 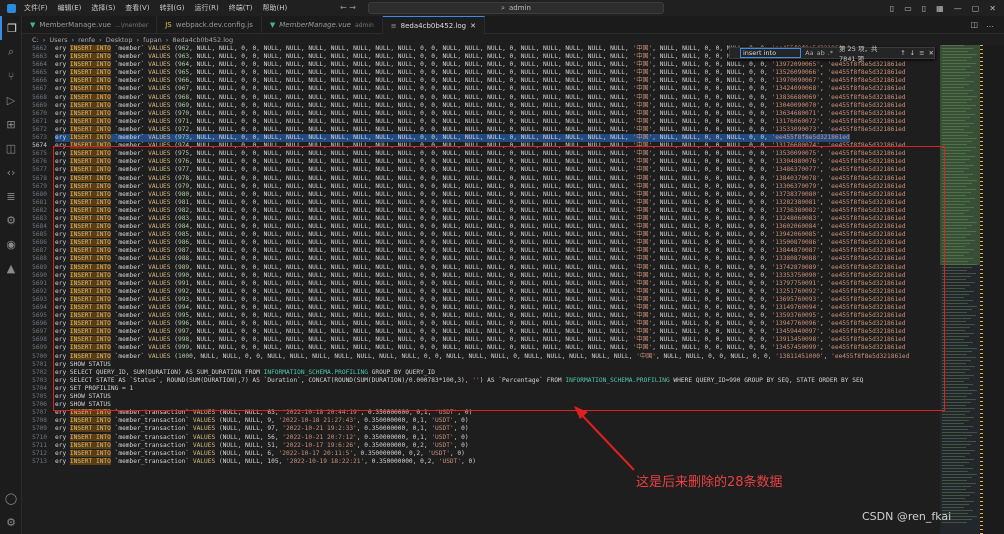 I want to click on regex-toggle: .*, so click(x=830, y=53).